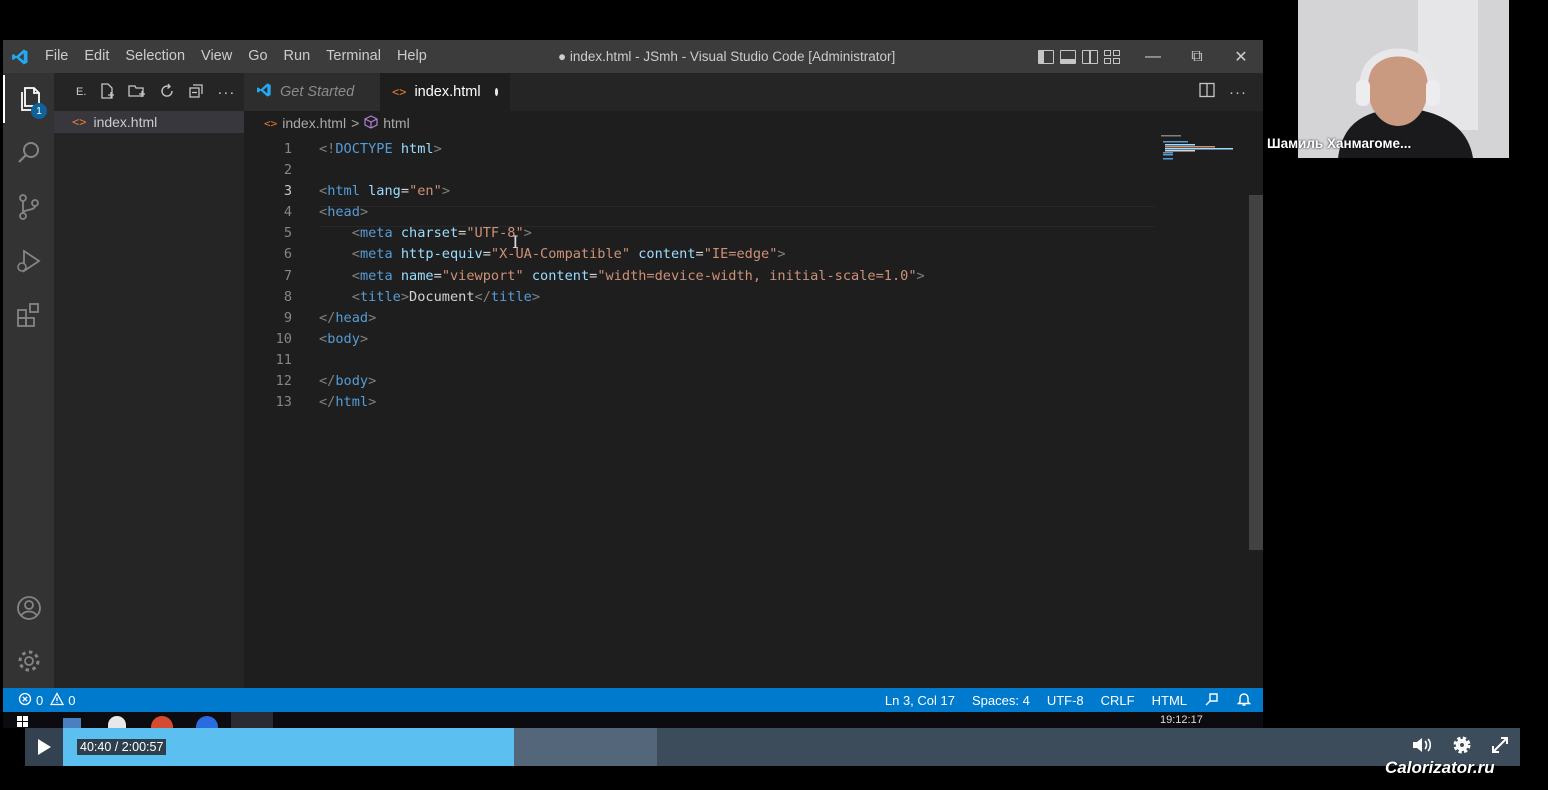  Describe the element at coordinates (1423, 747) in the screenshot. I see `volume-icon` at that location.